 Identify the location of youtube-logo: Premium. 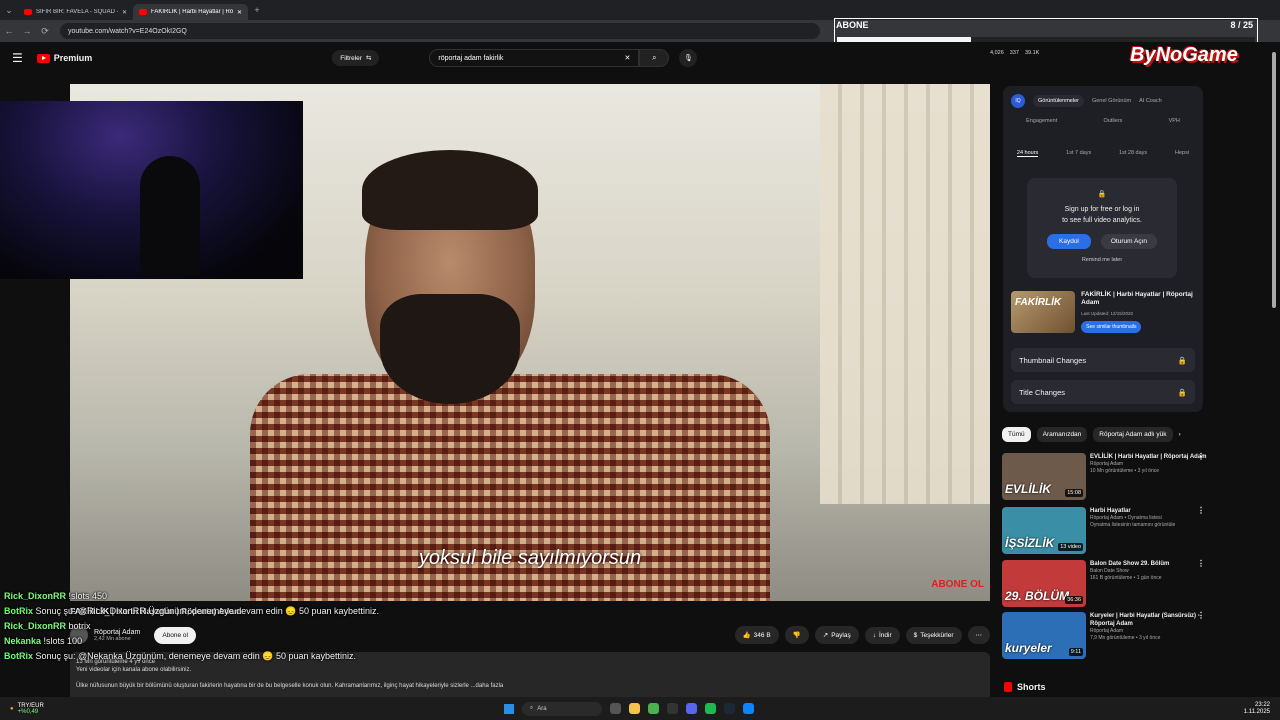
(64, 58).